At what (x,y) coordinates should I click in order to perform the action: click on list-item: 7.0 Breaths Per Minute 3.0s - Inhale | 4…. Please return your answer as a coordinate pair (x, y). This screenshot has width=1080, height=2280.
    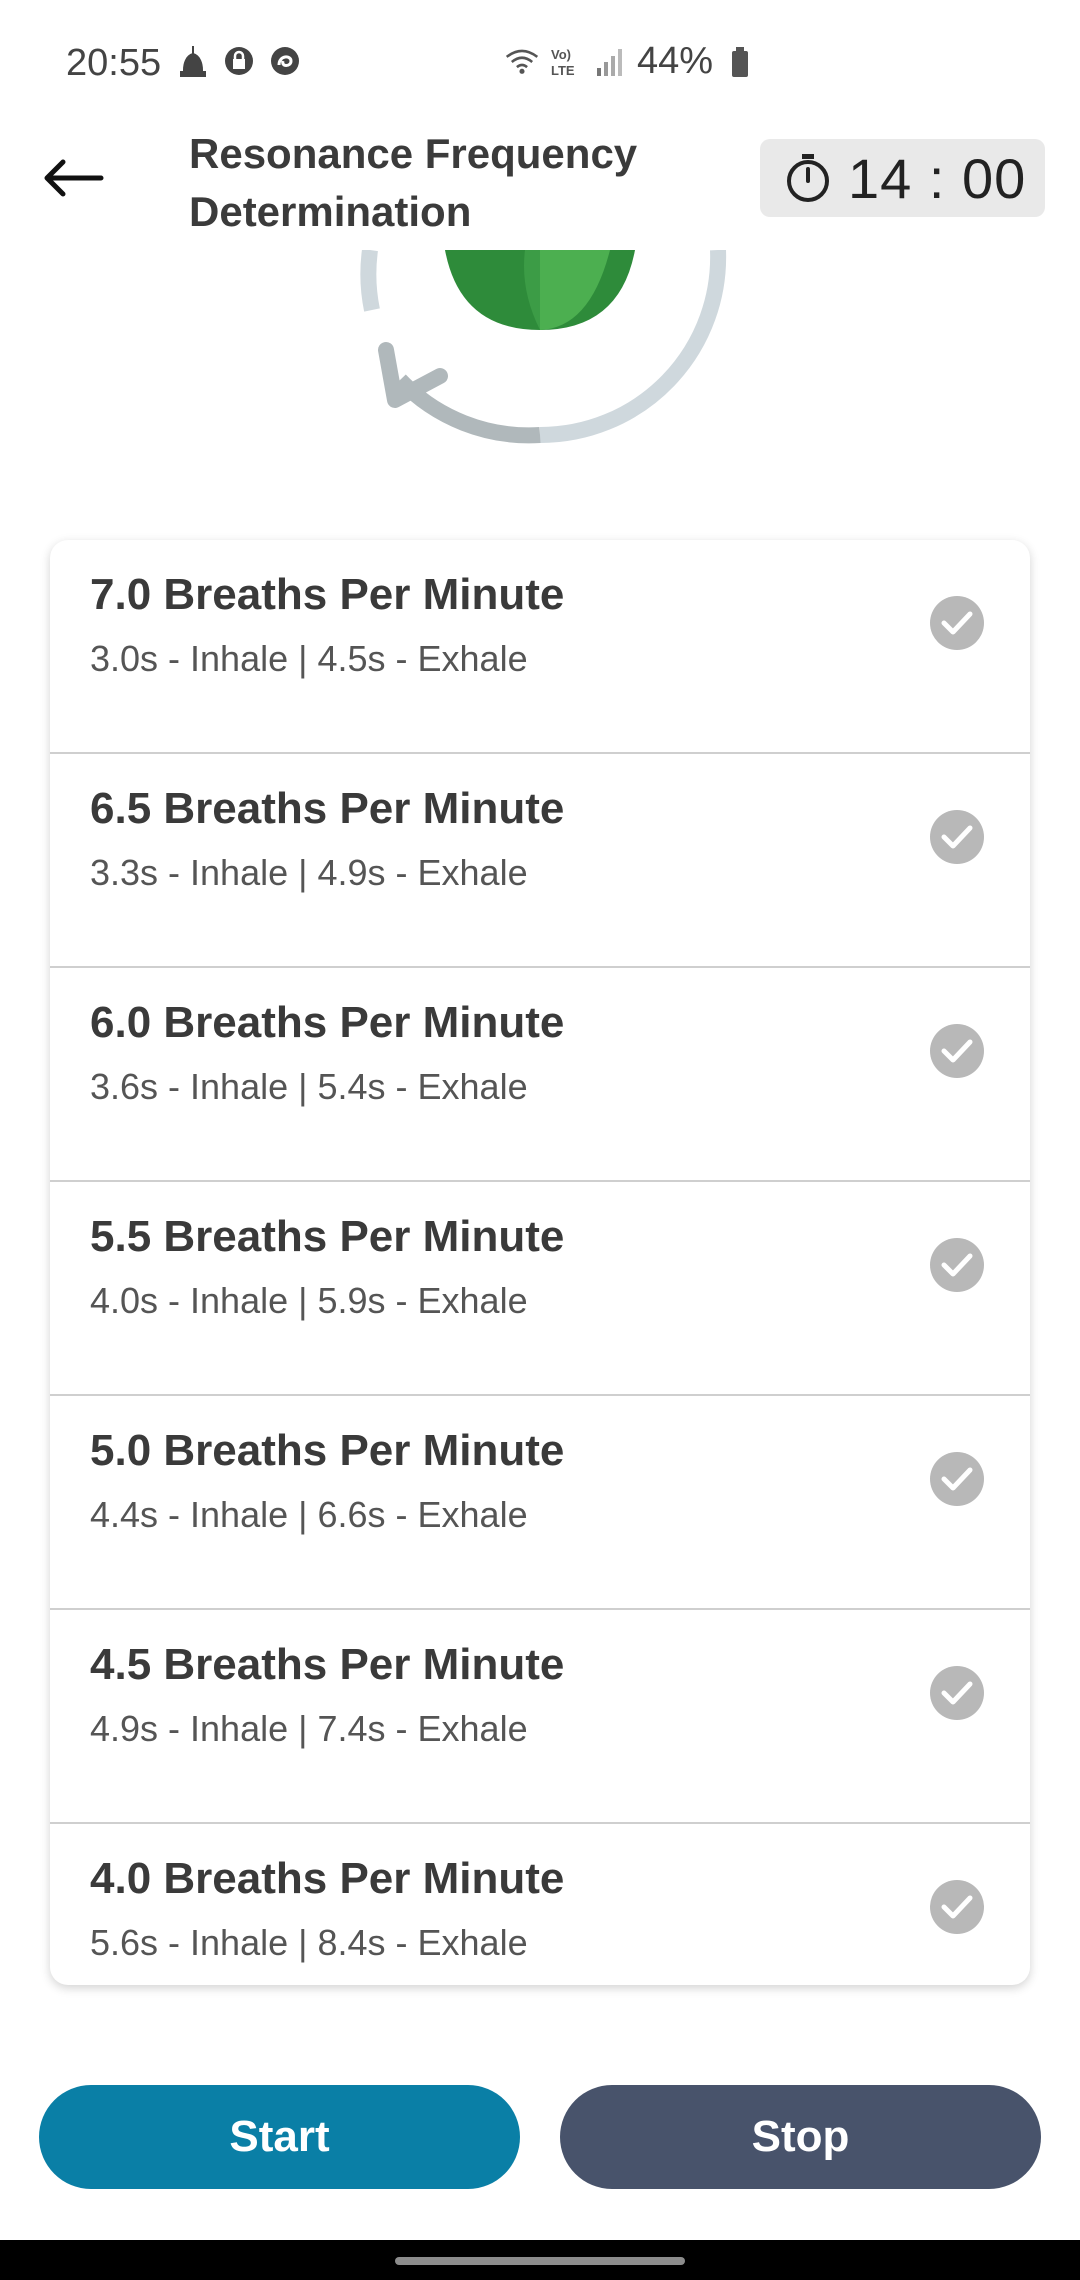
    Looking at the image, I should click on (540, 647).